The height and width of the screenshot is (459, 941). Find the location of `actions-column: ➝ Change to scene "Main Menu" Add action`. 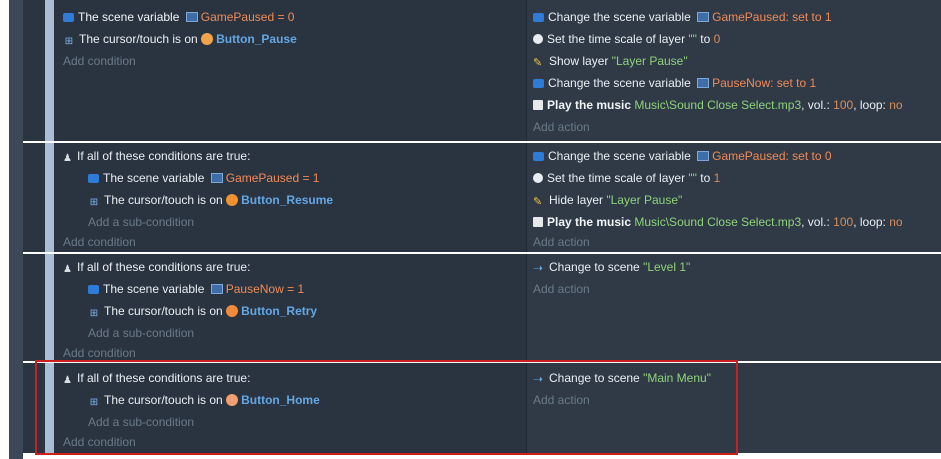

actions-column: ➝ Change to scene "Main Menu" Add action is located at coordinates (734, 408).